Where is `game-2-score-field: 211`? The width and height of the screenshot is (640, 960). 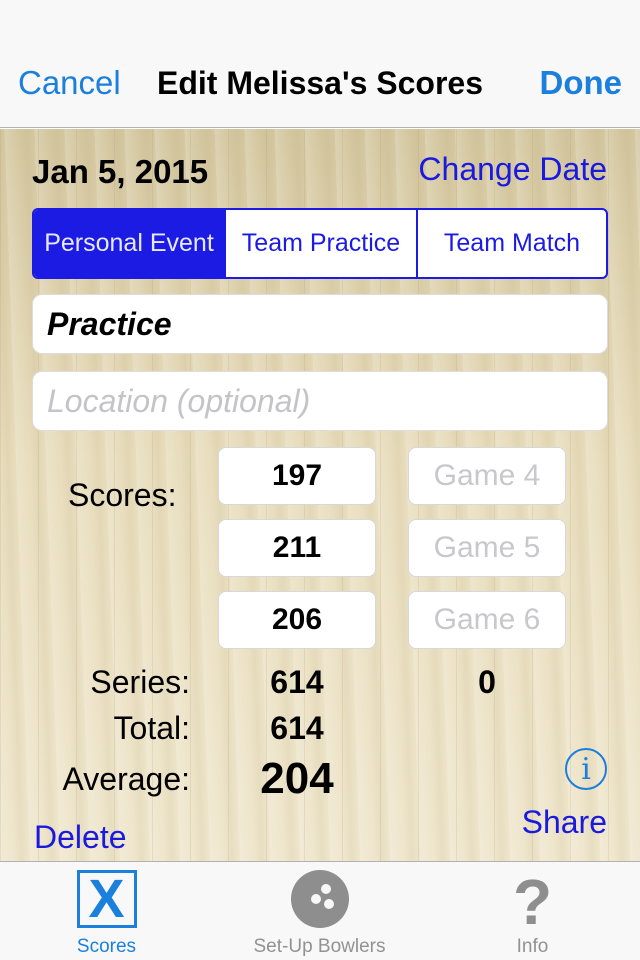
game-2-score-field: 211 is located at coordinates (297, 548).